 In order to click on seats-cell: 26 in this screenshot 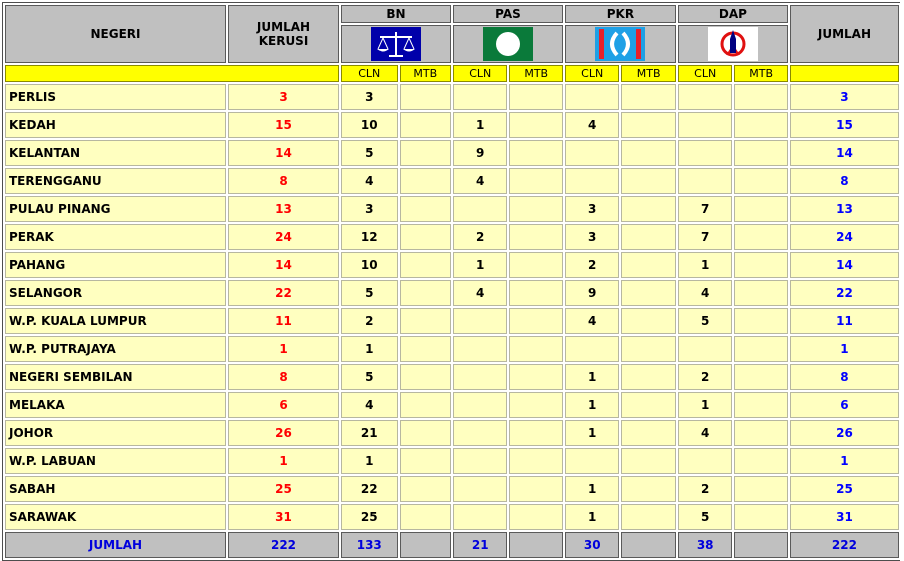, I will do `click(283, 433)`.